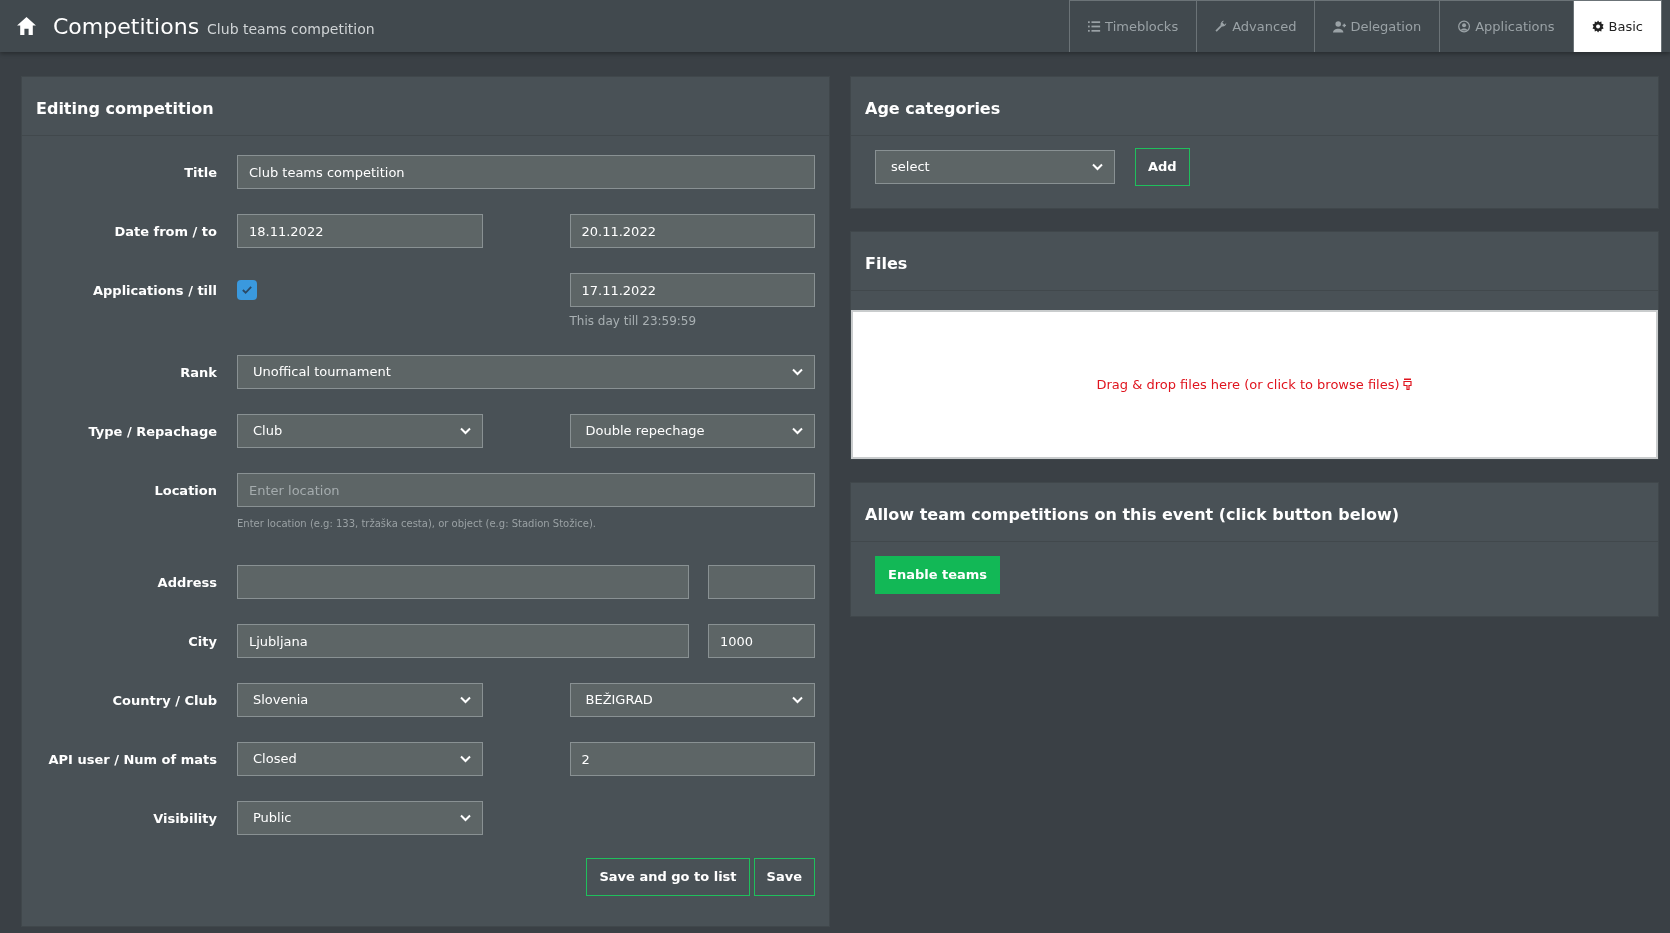  I want to click on field-label: Title, so click(200, 173).